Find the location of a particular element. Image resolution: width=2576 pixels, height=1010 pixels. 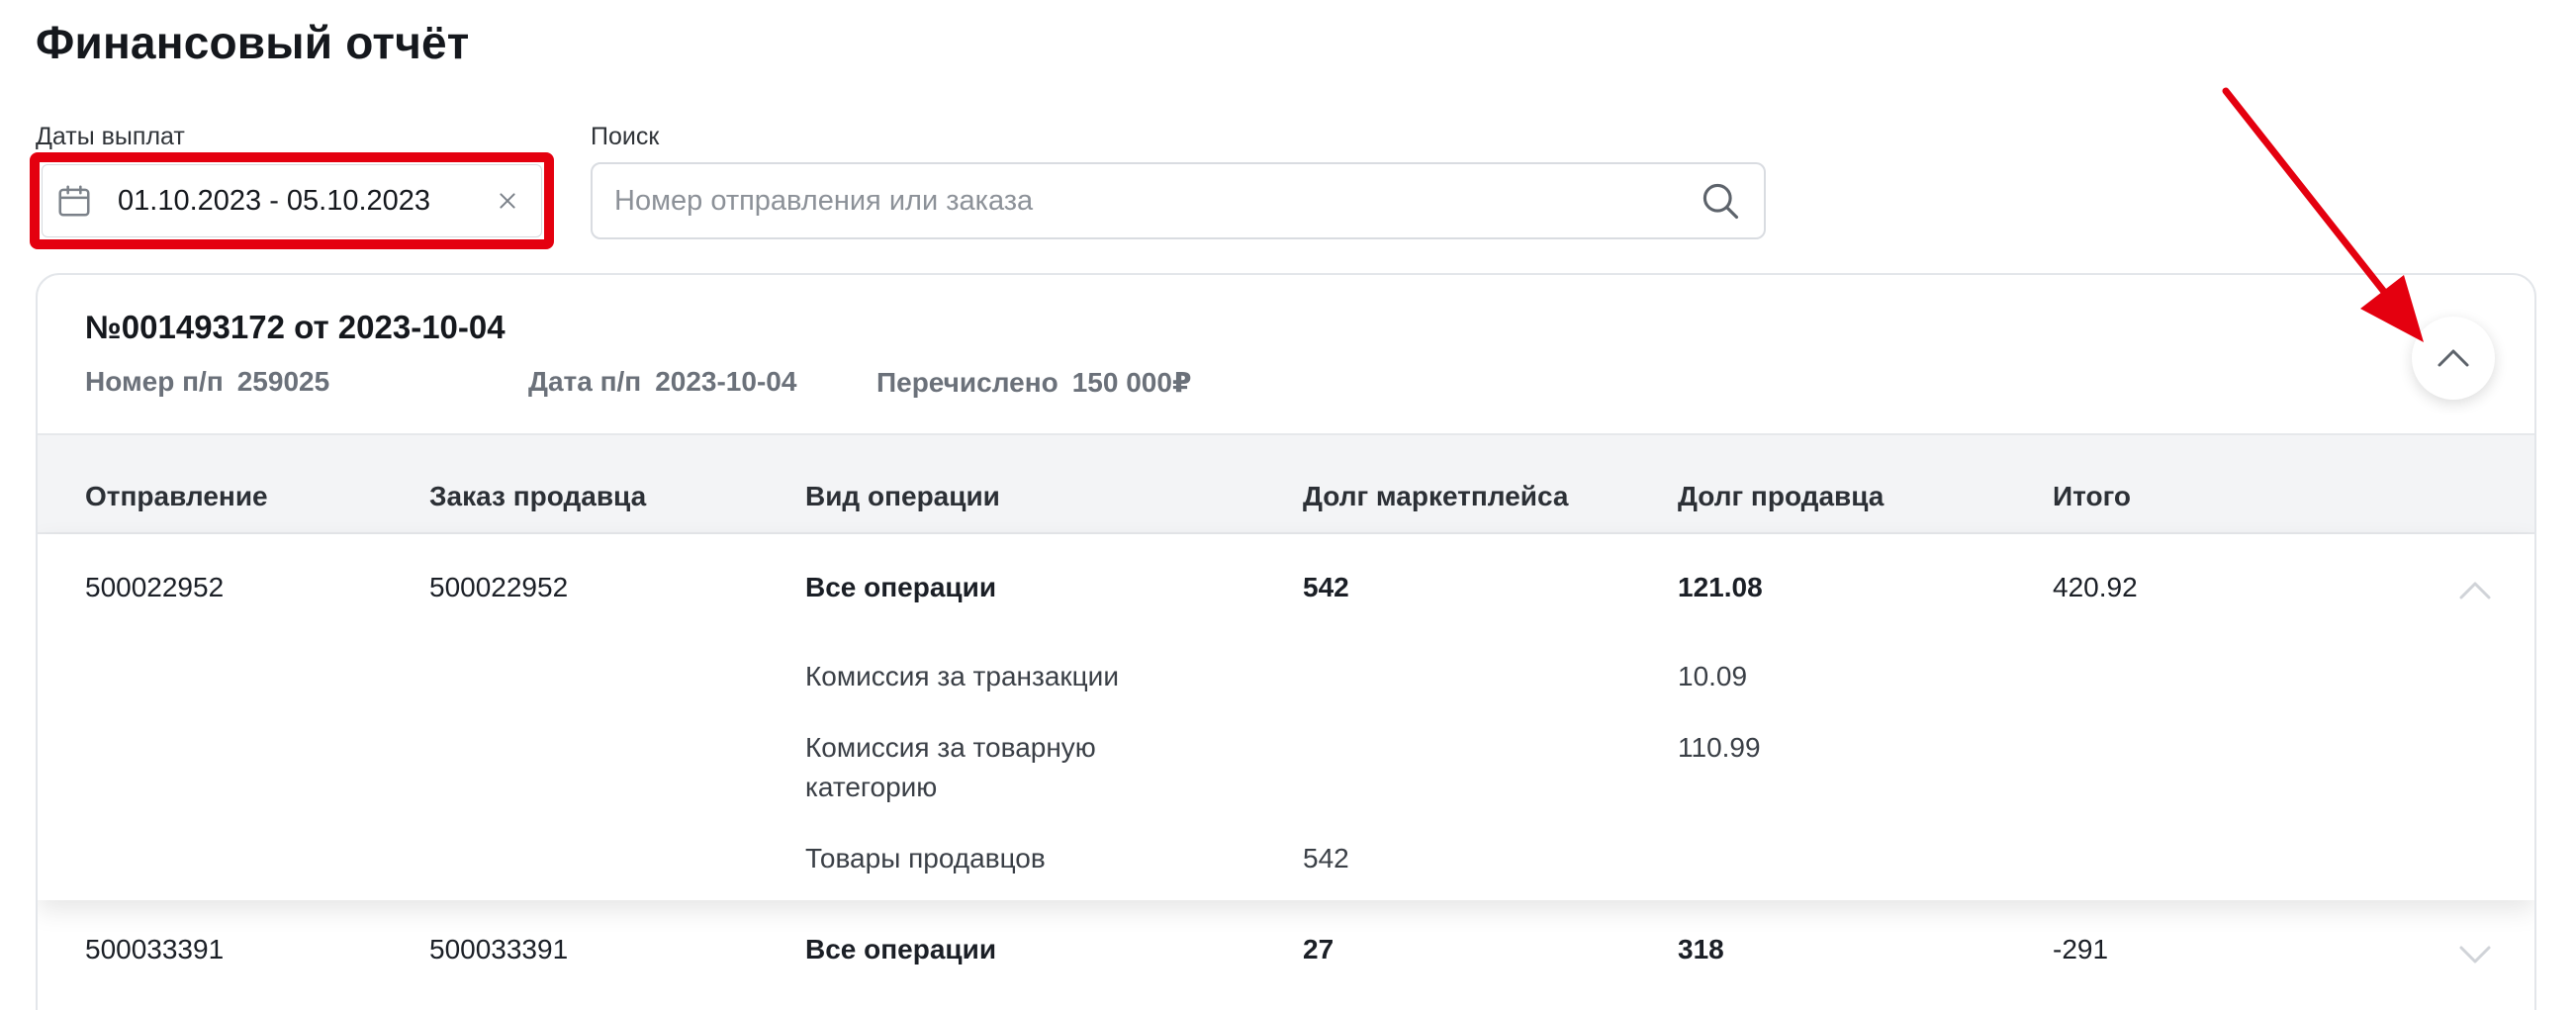

total-cell: -291 is located at coordinates (2081, 949).